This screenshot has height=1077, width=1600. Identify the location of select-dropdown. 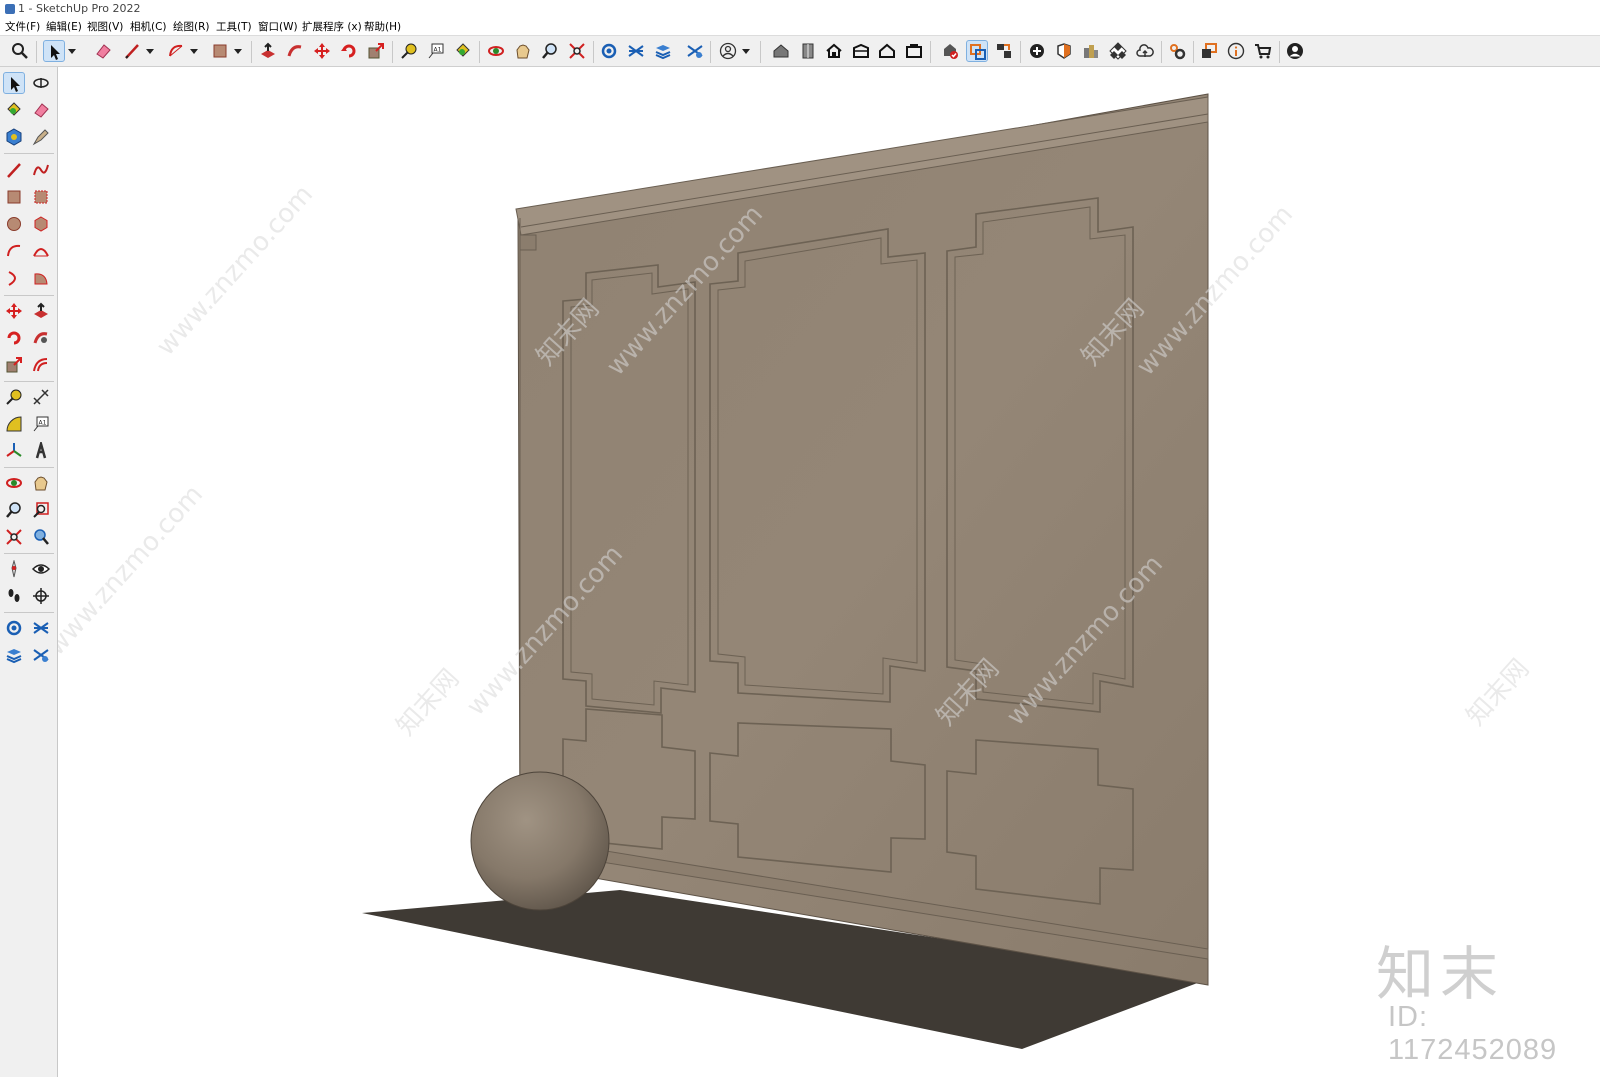
(72, 51).